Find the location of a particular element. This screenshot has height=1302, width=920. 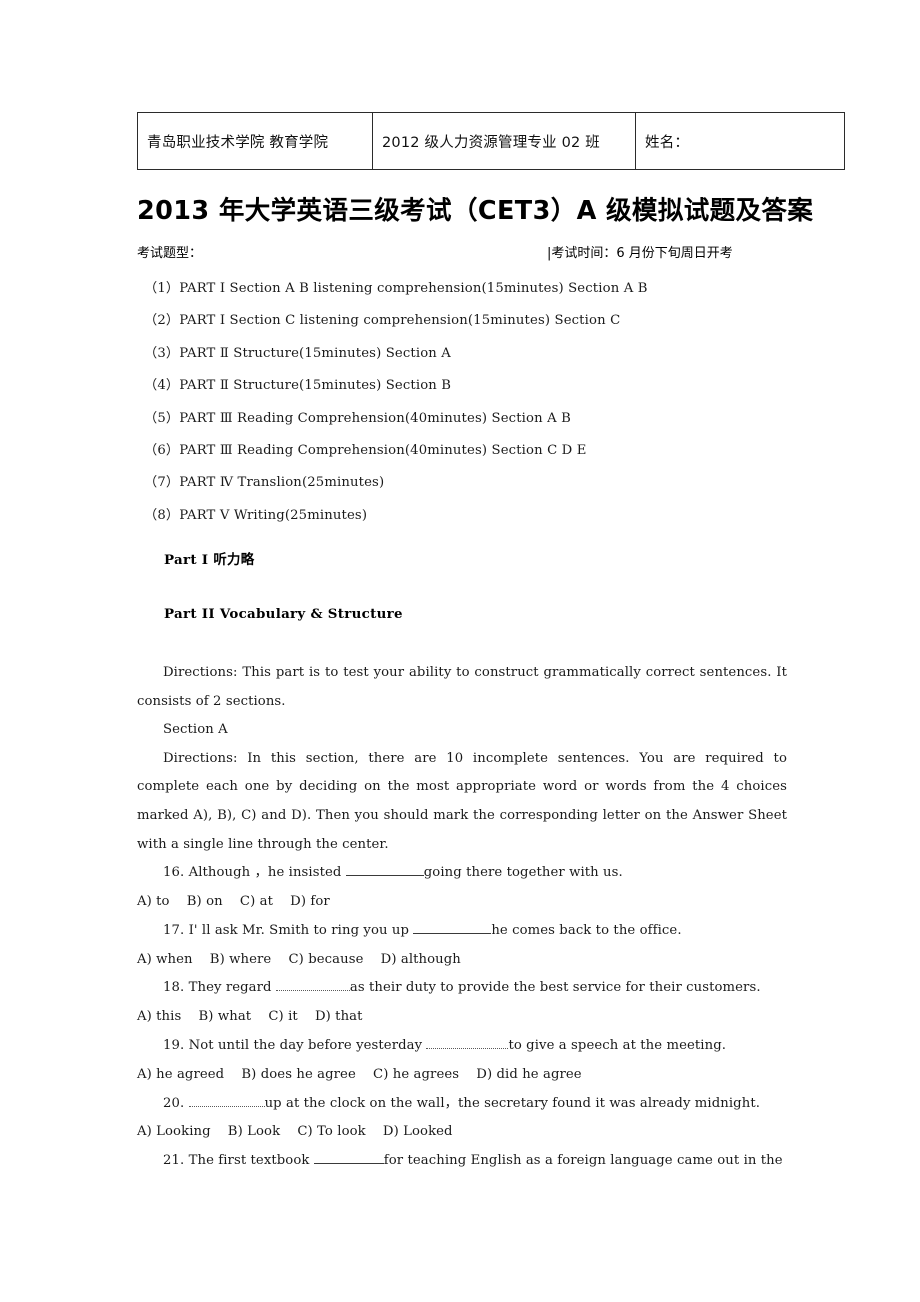

section-a-label: Section A is located at coordinates (195, 730).